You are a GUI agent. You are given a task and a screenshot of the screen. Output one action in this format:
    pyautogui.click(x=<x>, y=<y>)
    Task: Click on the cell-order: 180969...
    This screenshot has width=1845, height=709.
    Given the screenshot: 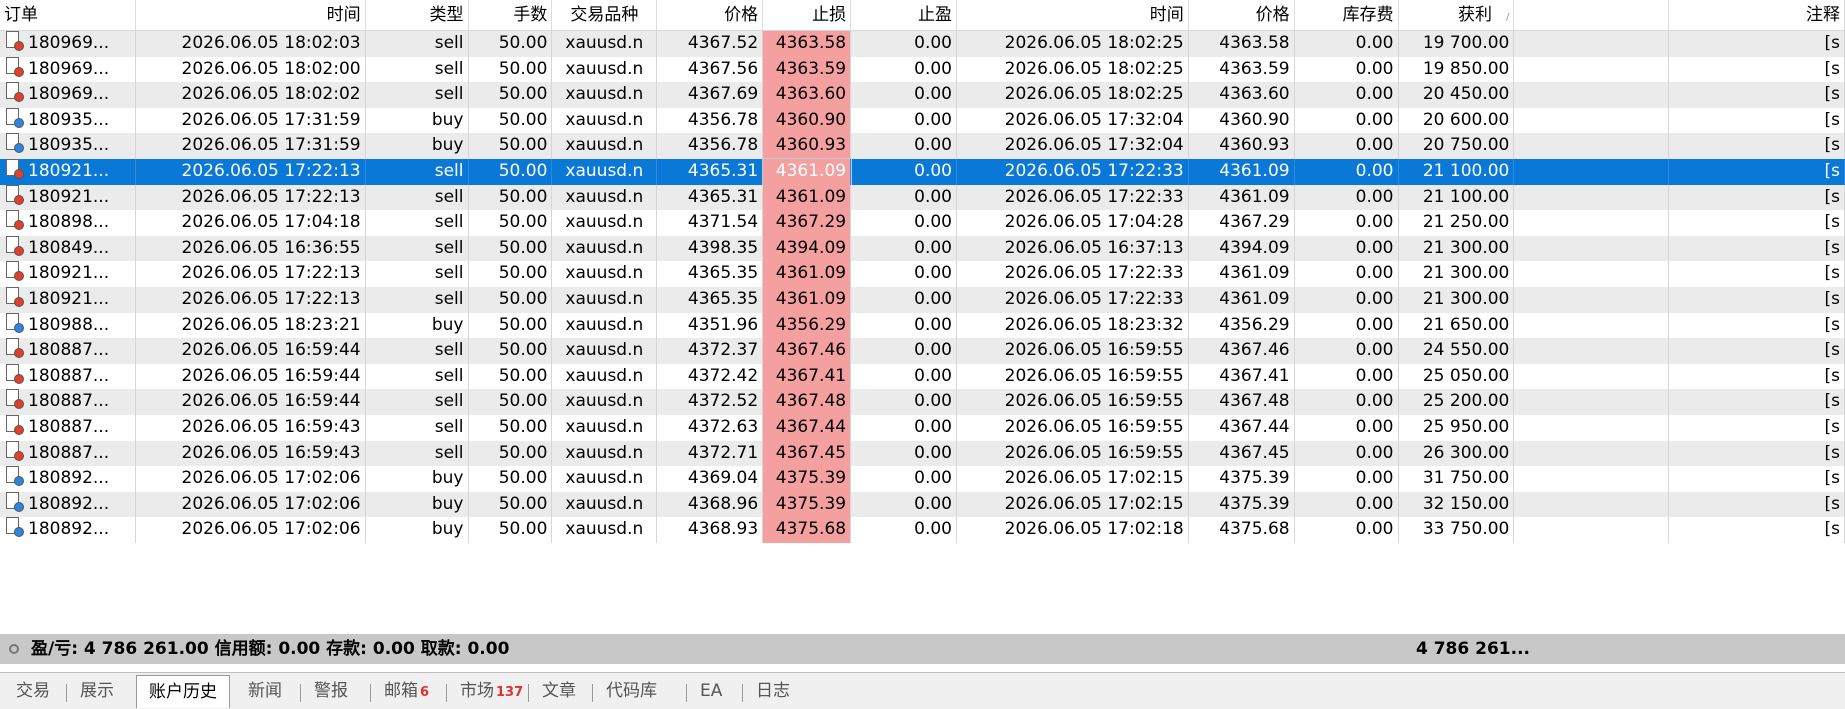 What is the action you would take?
    pyautogui.click(x=68, y=69)
    